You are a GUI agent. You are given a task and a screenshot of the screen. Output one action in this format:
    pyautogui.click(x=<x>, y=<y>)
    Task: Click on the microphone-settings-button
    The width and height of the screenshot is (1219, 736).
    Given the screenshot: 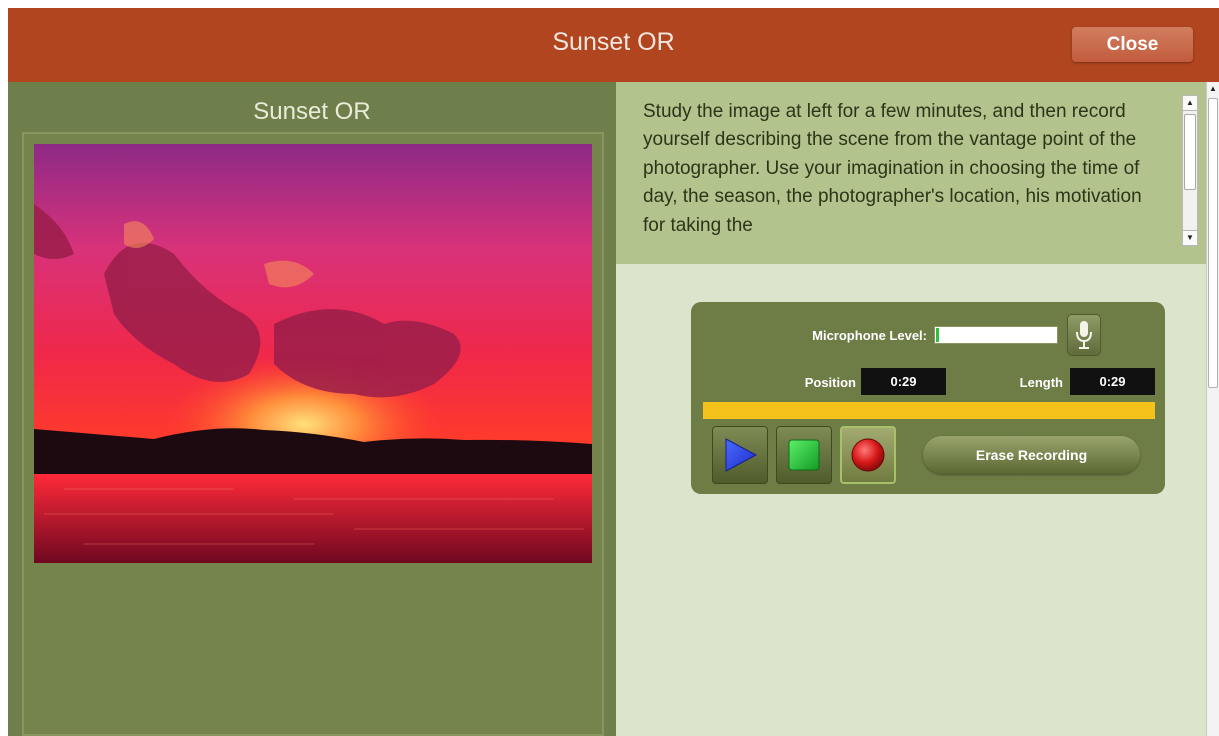 What is the action you would take?
    pyautogui.click(x=1084, y=335)
    